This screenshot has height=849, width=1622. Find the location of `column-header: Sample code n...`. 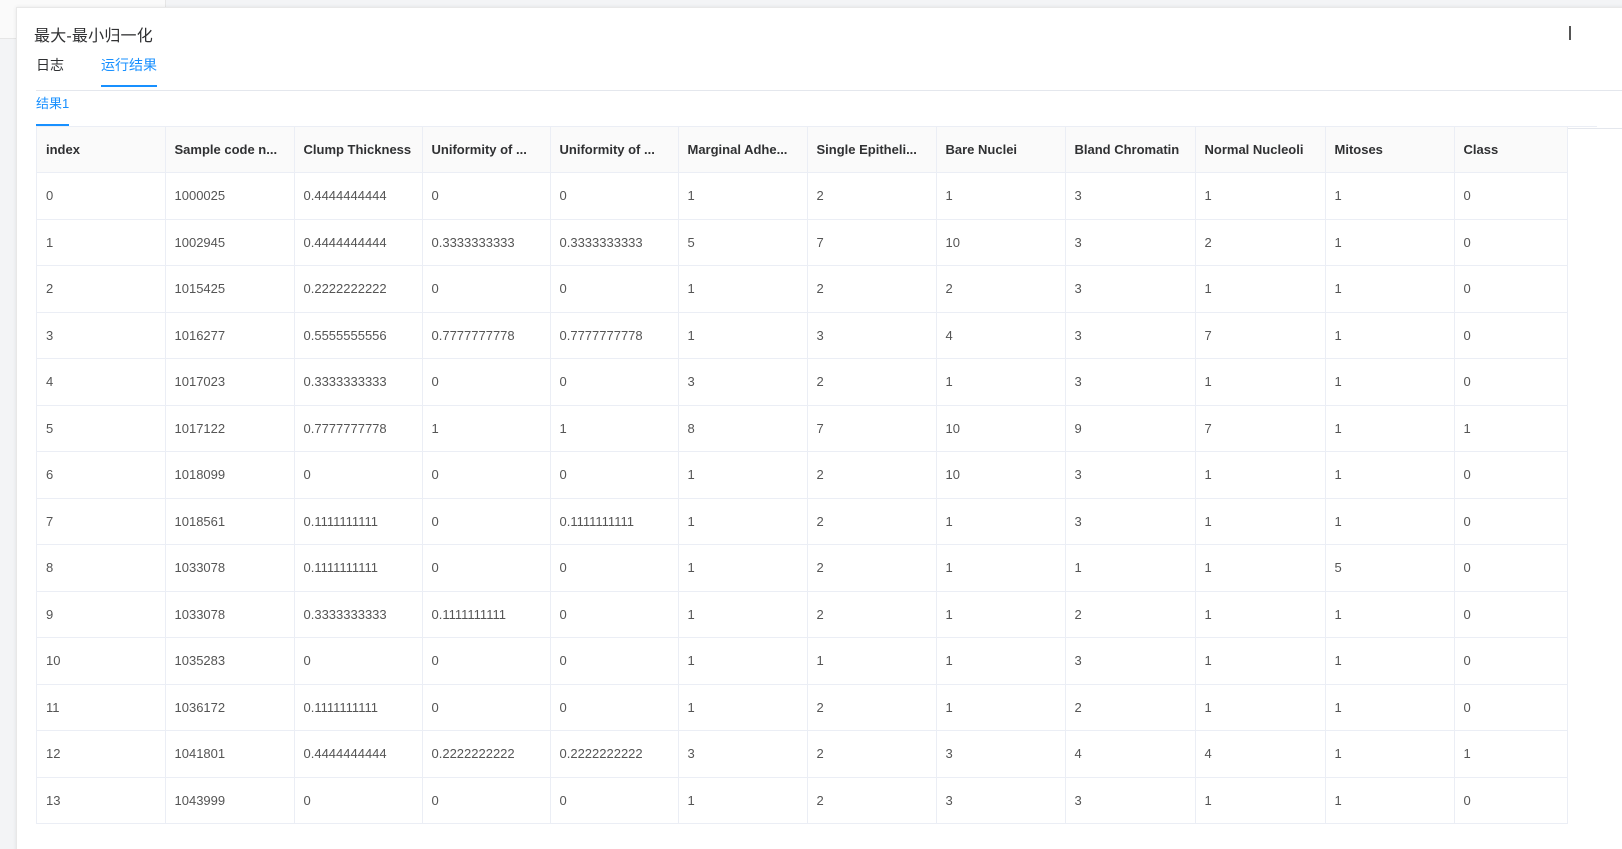

column-header: Sample code n... is located at coordinates (230, 150).